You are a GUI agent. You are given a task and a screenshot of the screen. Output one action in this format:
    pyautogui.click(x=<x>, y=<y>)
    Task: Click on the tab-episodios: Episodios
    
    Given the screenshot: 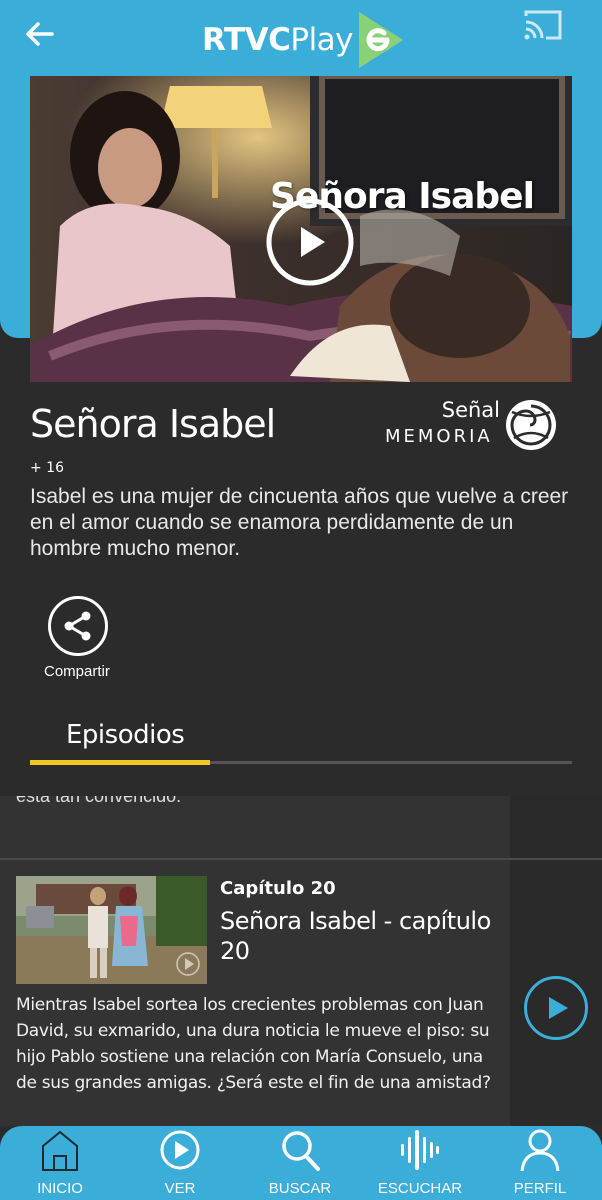 What is the action you would take?
    pyautogui.click(x=125, y=735)
    